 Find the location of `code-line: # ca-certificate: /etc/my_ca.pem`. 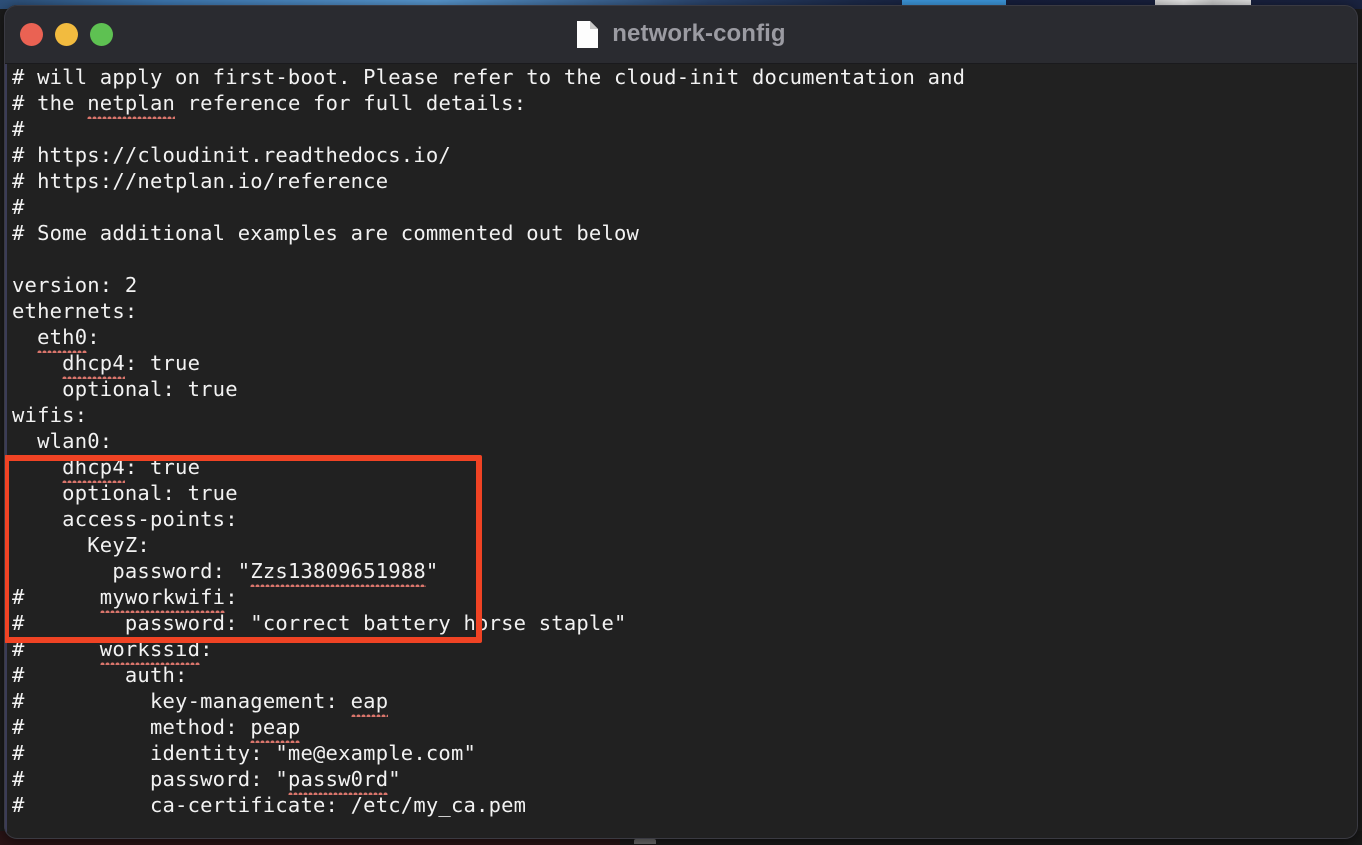

code-line: # ca-certificate: /etc/my_ca.pem is located at coordinates (269, 805).